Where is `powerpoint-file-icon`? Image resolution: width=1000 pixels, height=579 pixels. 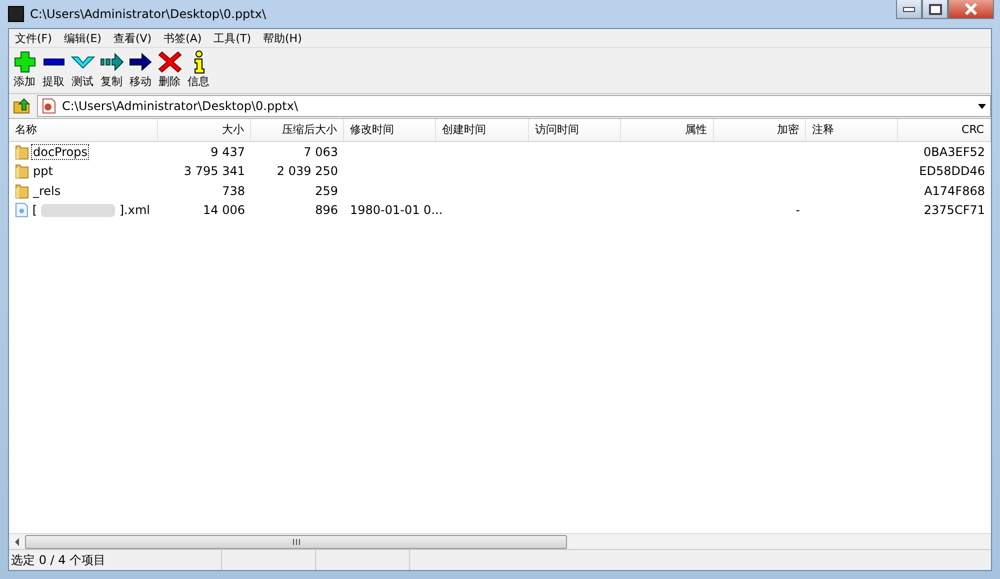
powerpoint-file-icon is located at coordinates (49, 106).